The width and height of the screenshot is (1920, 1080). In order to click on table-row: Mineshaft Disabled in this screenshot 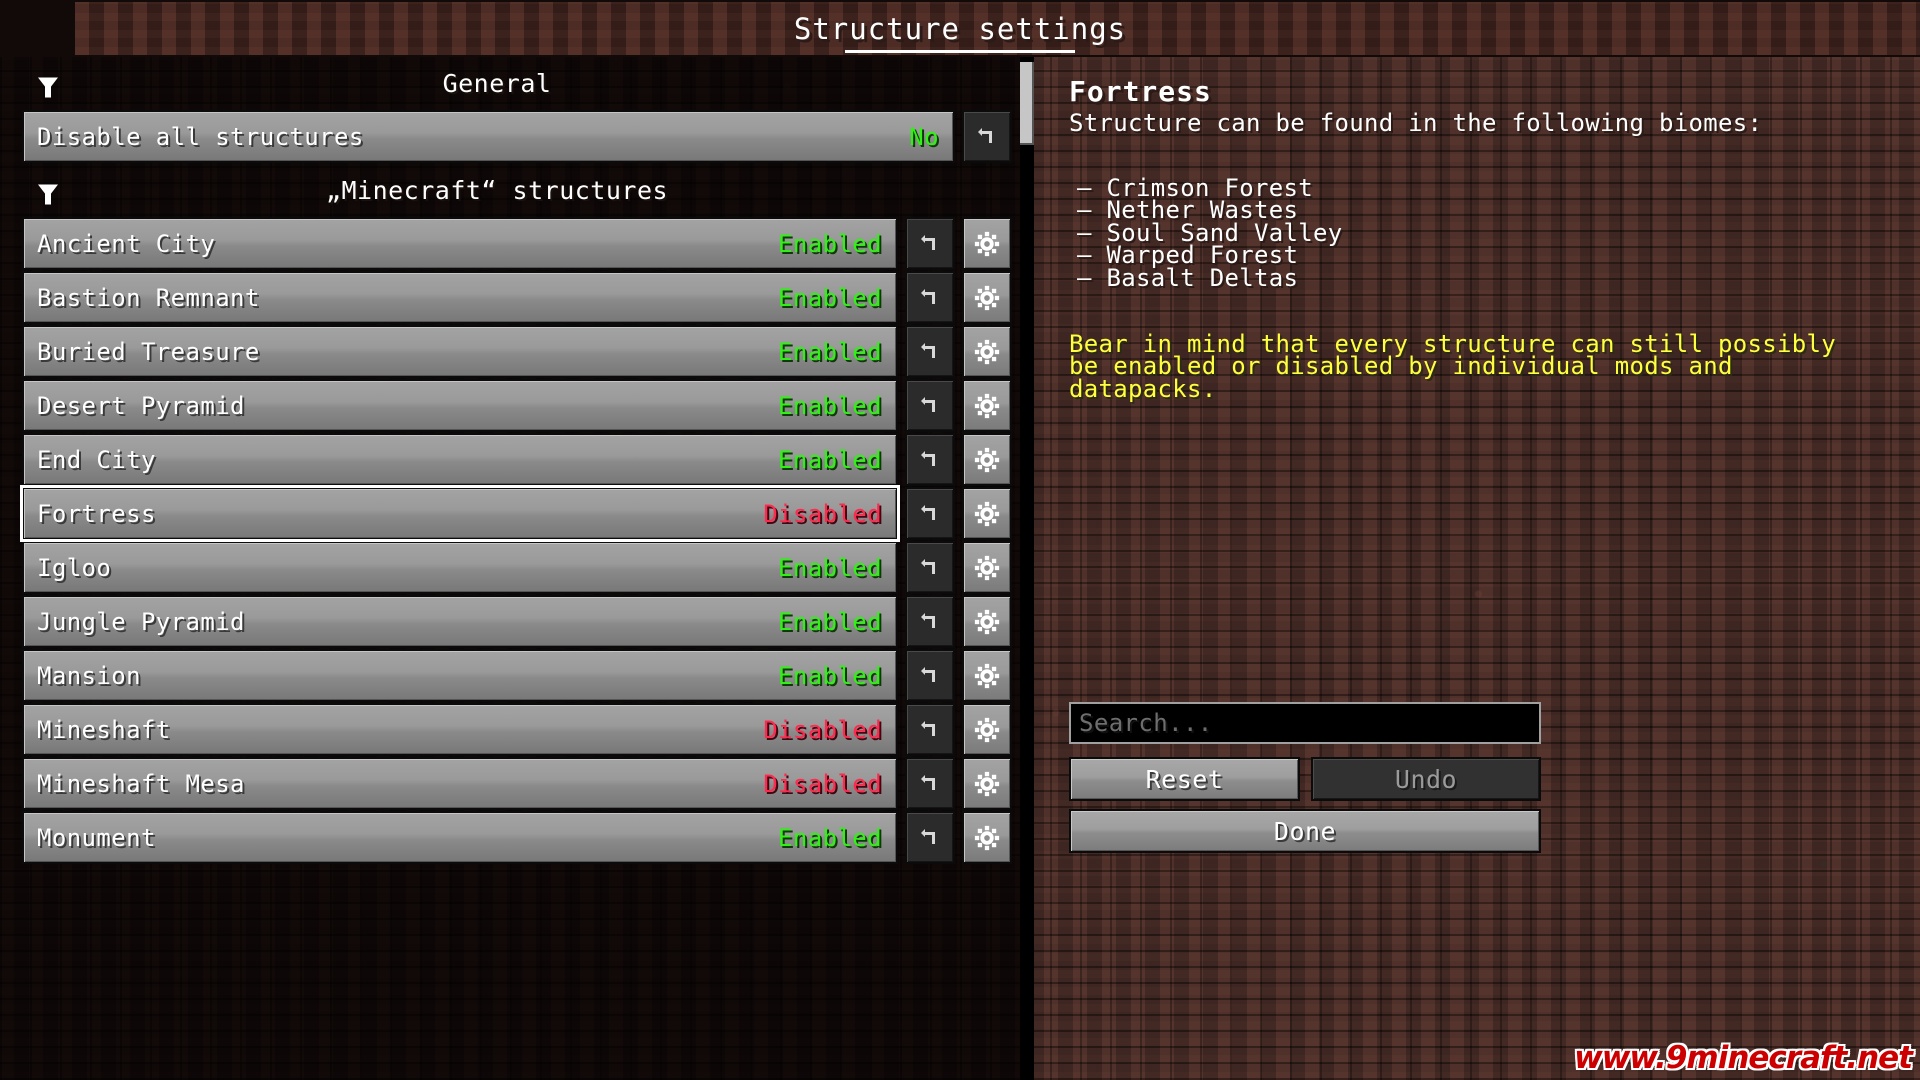, I will do `click(517, 729)`.